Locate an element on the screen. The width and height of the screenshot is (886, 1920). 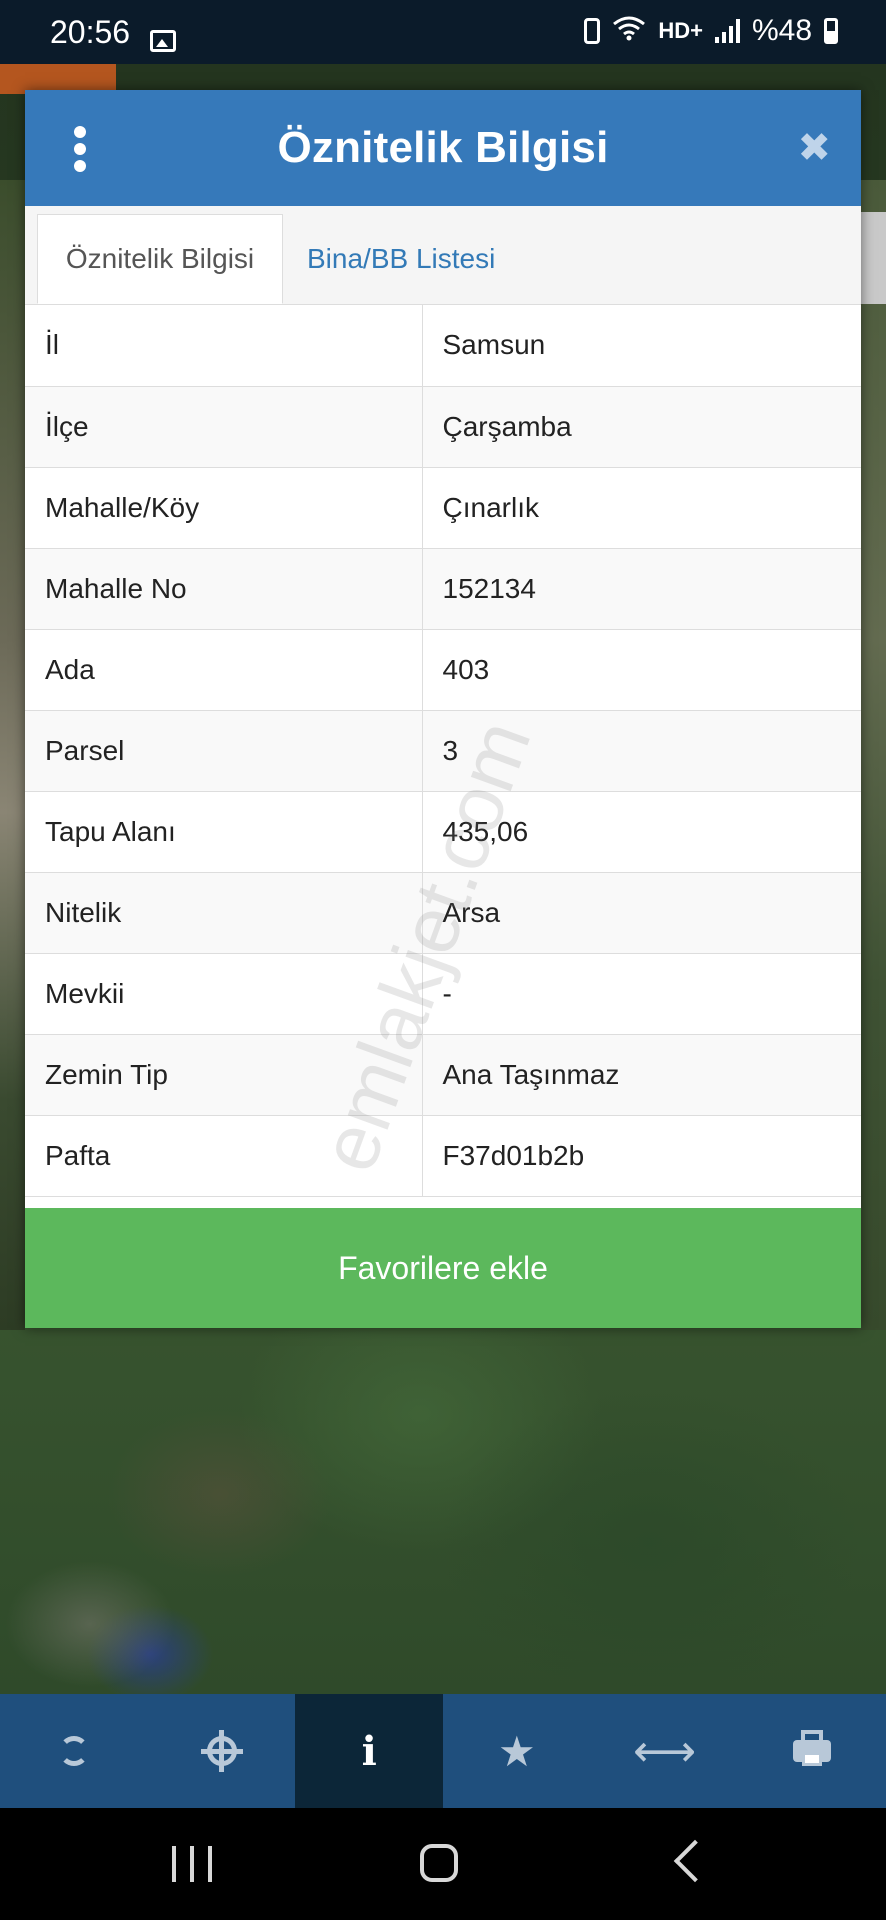
back-icon is located at coordinates (695, 1861).